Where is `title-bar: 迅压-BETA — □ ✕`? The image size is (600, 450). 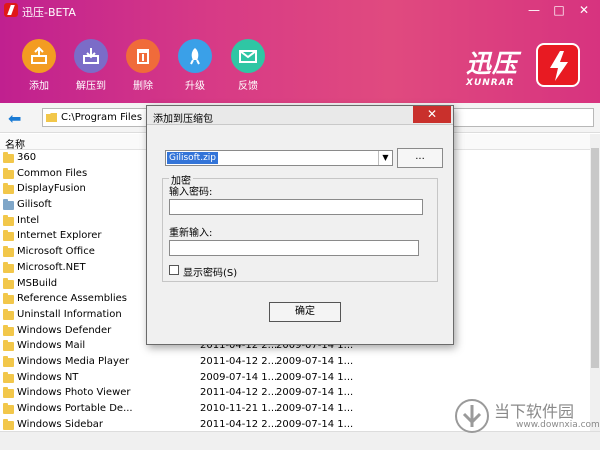 title-bar: 迅压-BETA — □ ✕ is located at coordinates (300, 11).